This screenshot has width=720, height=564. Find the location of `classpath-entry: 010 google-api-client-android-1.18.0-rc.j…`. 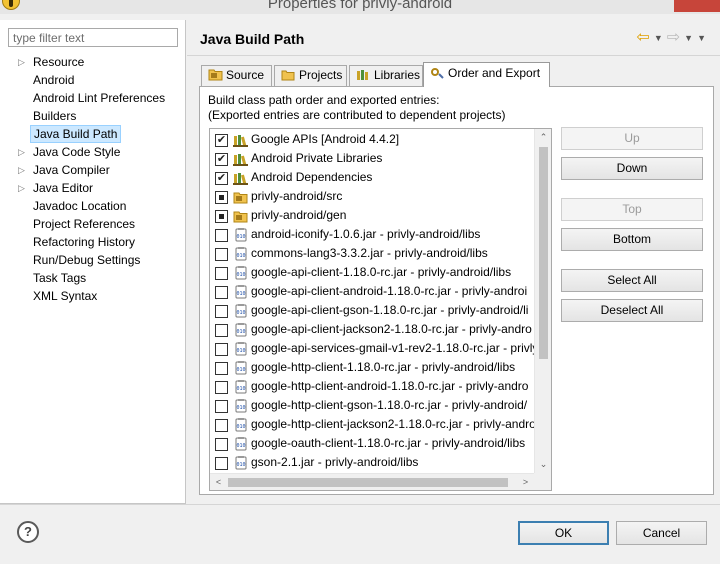

classpath-entry: 010 google-api-client-android-1.18.0-rc.j… is located at coordinates (375, 291).